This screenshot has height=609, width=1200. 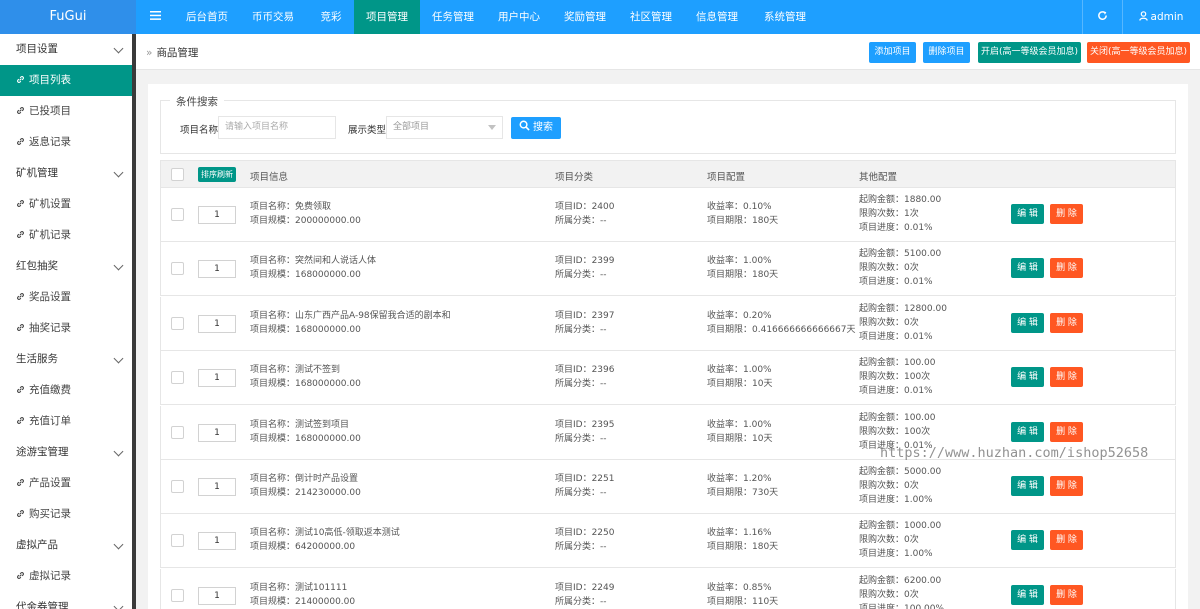 What do you see at coordinates (37, 173) in the screenshot?
I see `sidebar-item-label: 矿机管理` at bounding box center [37, 173].